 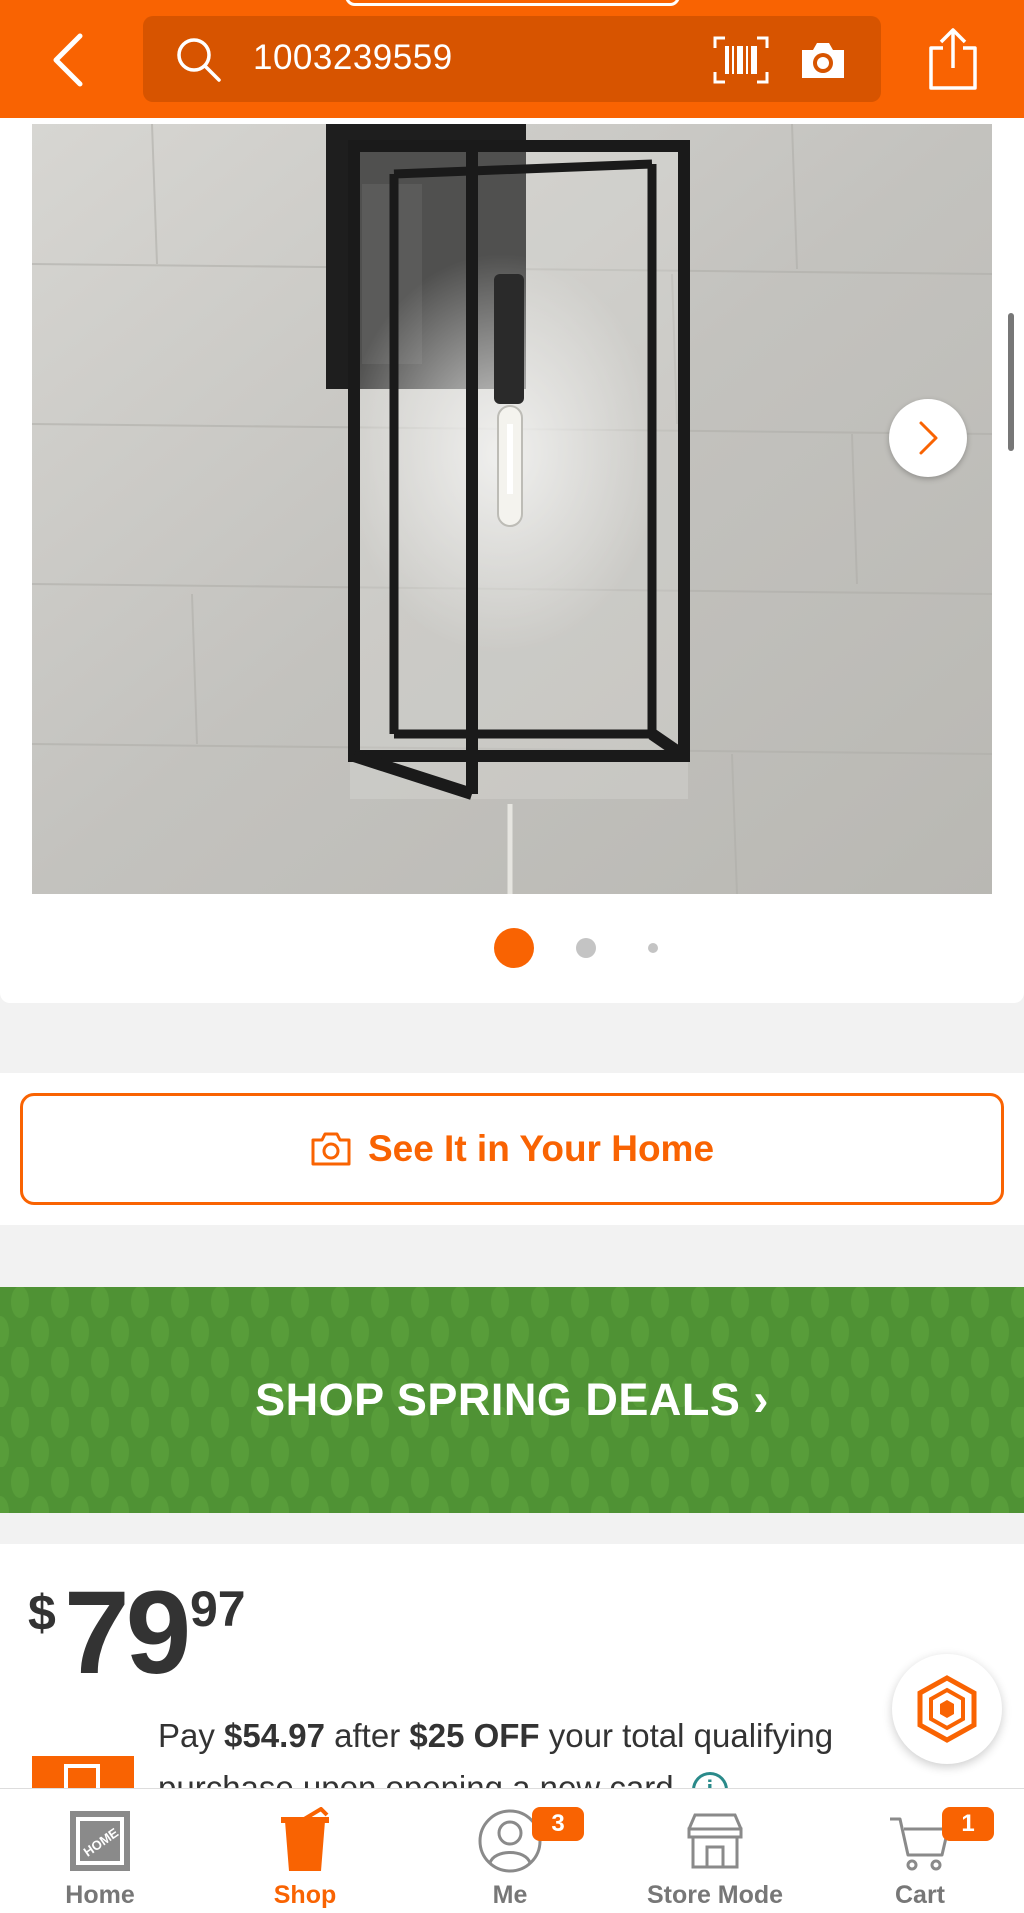 I want to click on nav-cart: 1 Cart, so click(x=920, y=1851).